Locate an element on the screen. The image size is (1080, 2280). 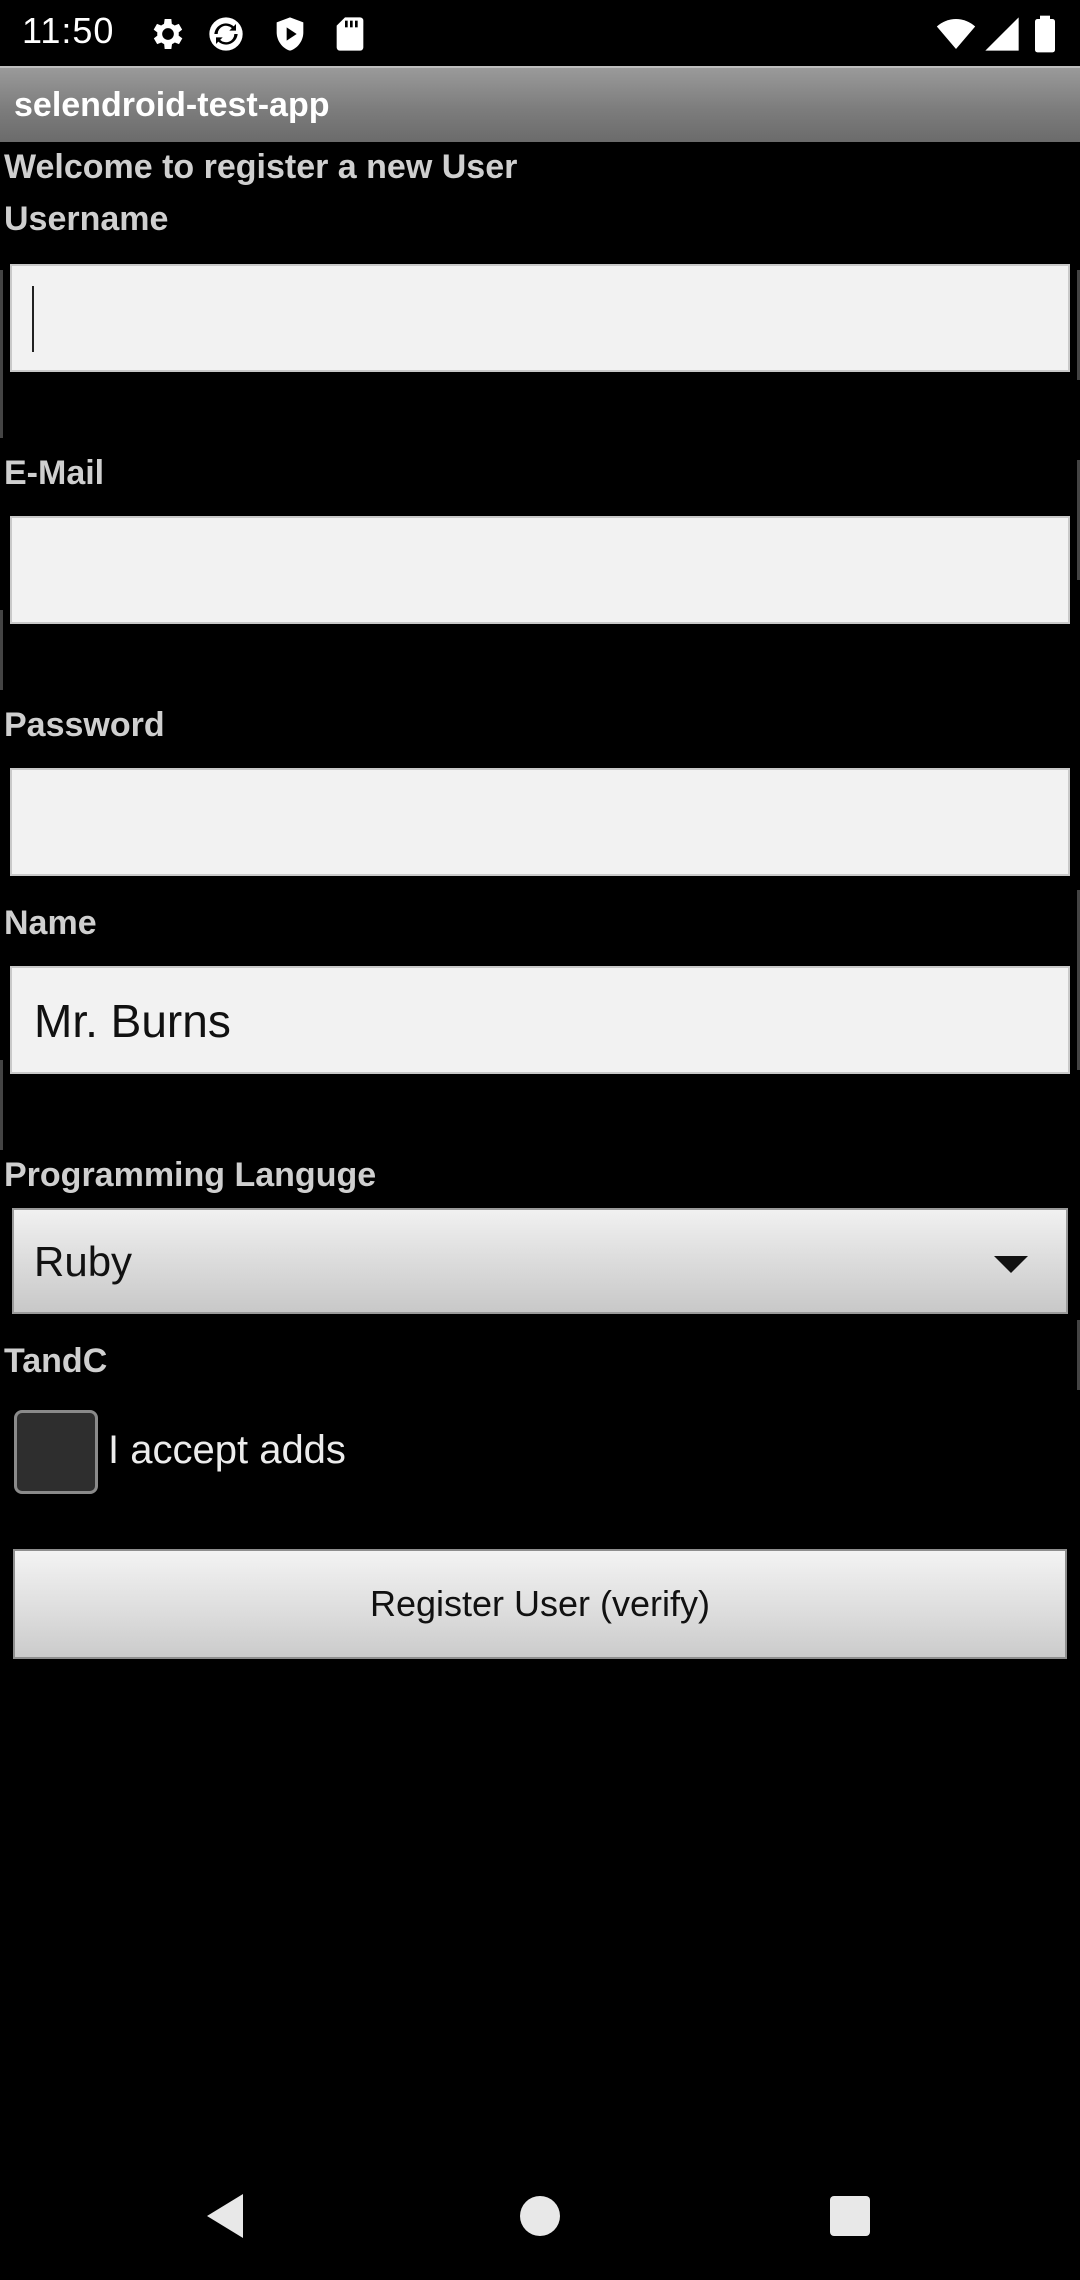
username-label: Username is located at coordinates (86, 219).